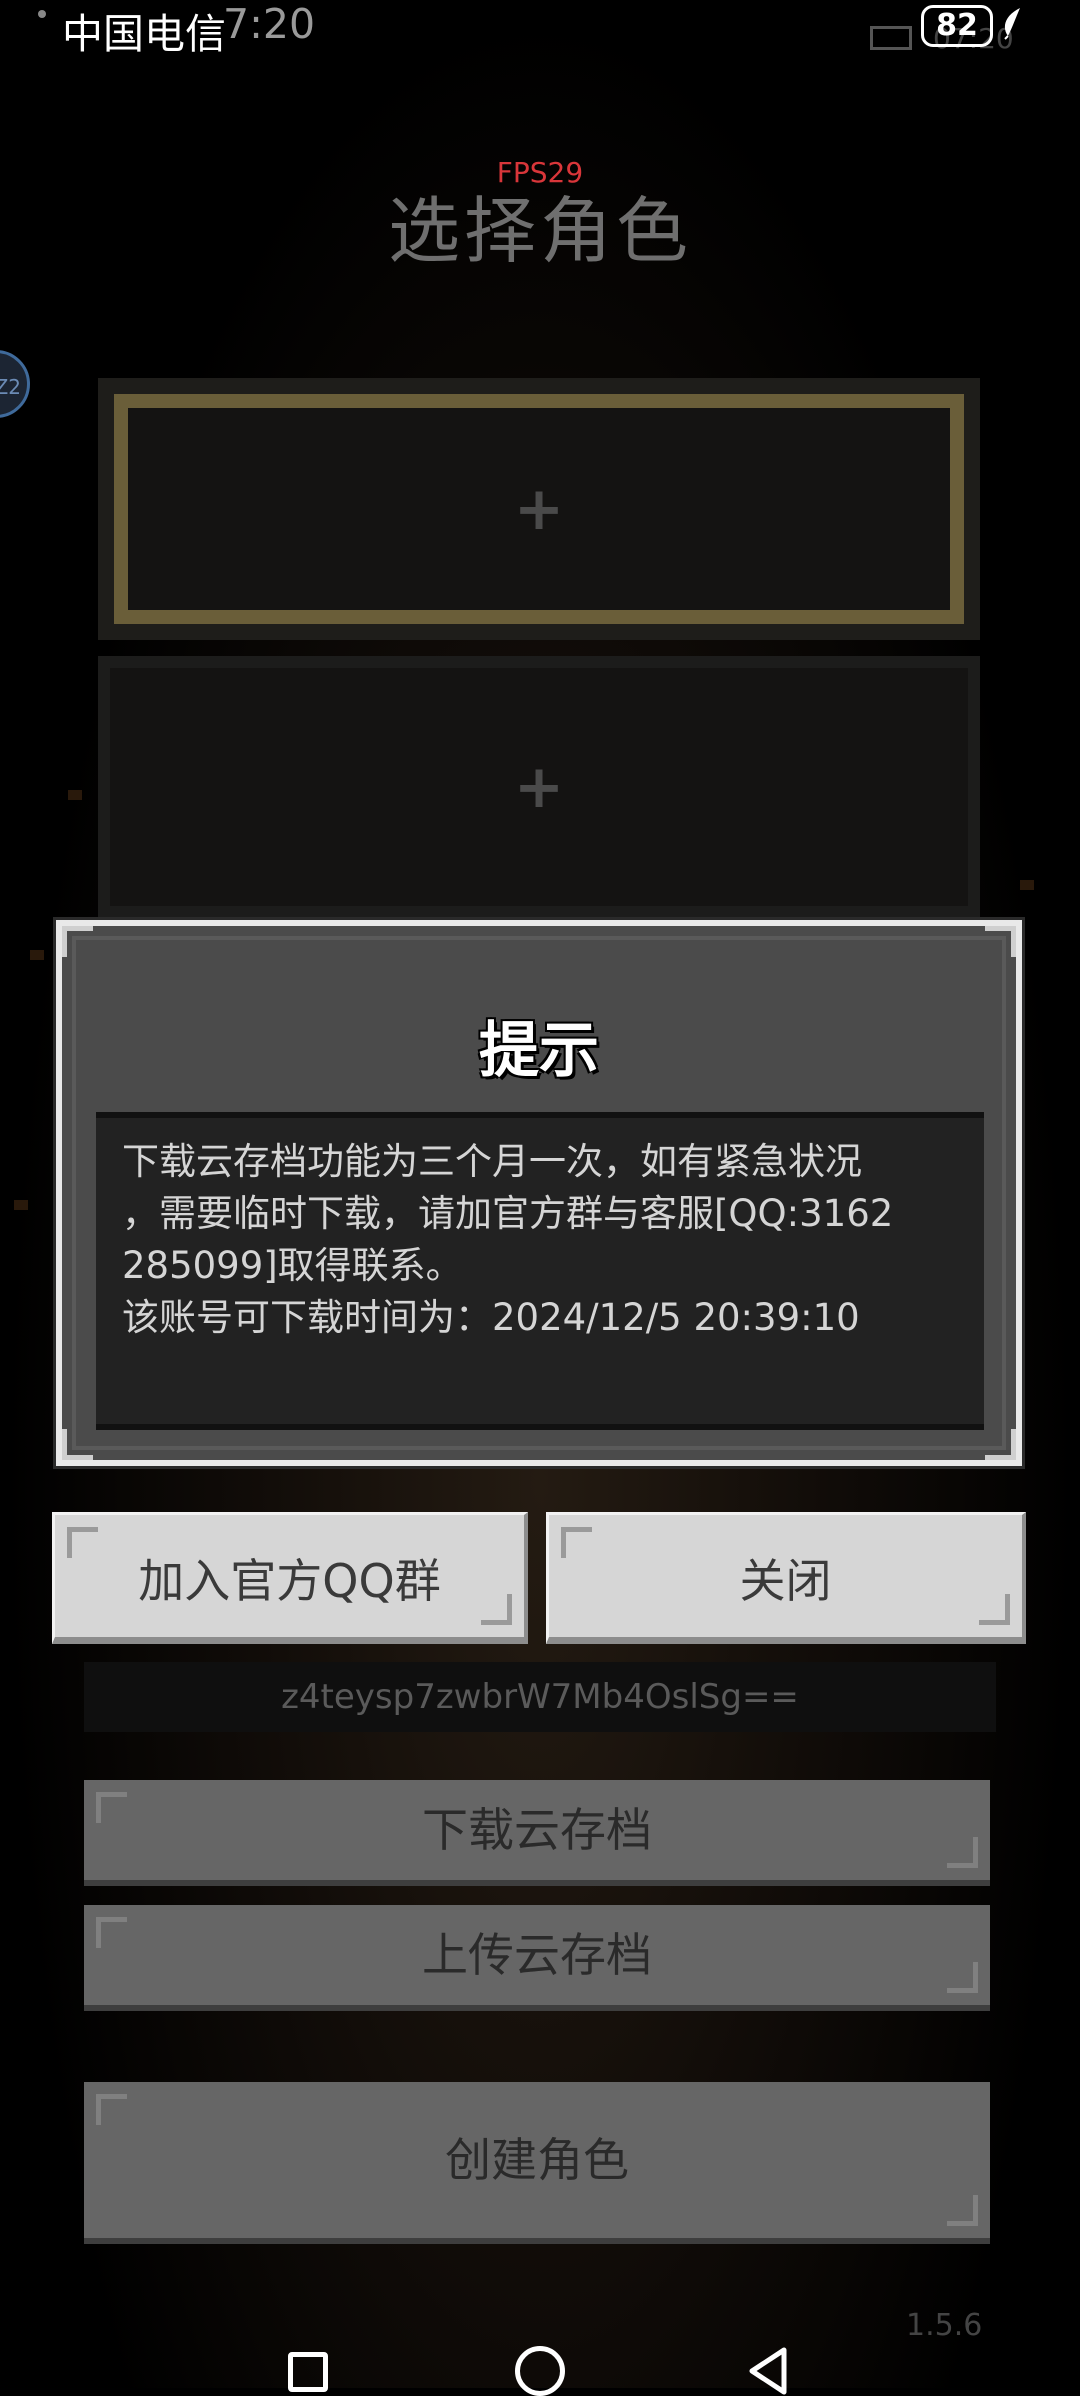  I want to click on account-code: z4teysp7zwbrW7Mb4OslSg==, so click(540, 1697).